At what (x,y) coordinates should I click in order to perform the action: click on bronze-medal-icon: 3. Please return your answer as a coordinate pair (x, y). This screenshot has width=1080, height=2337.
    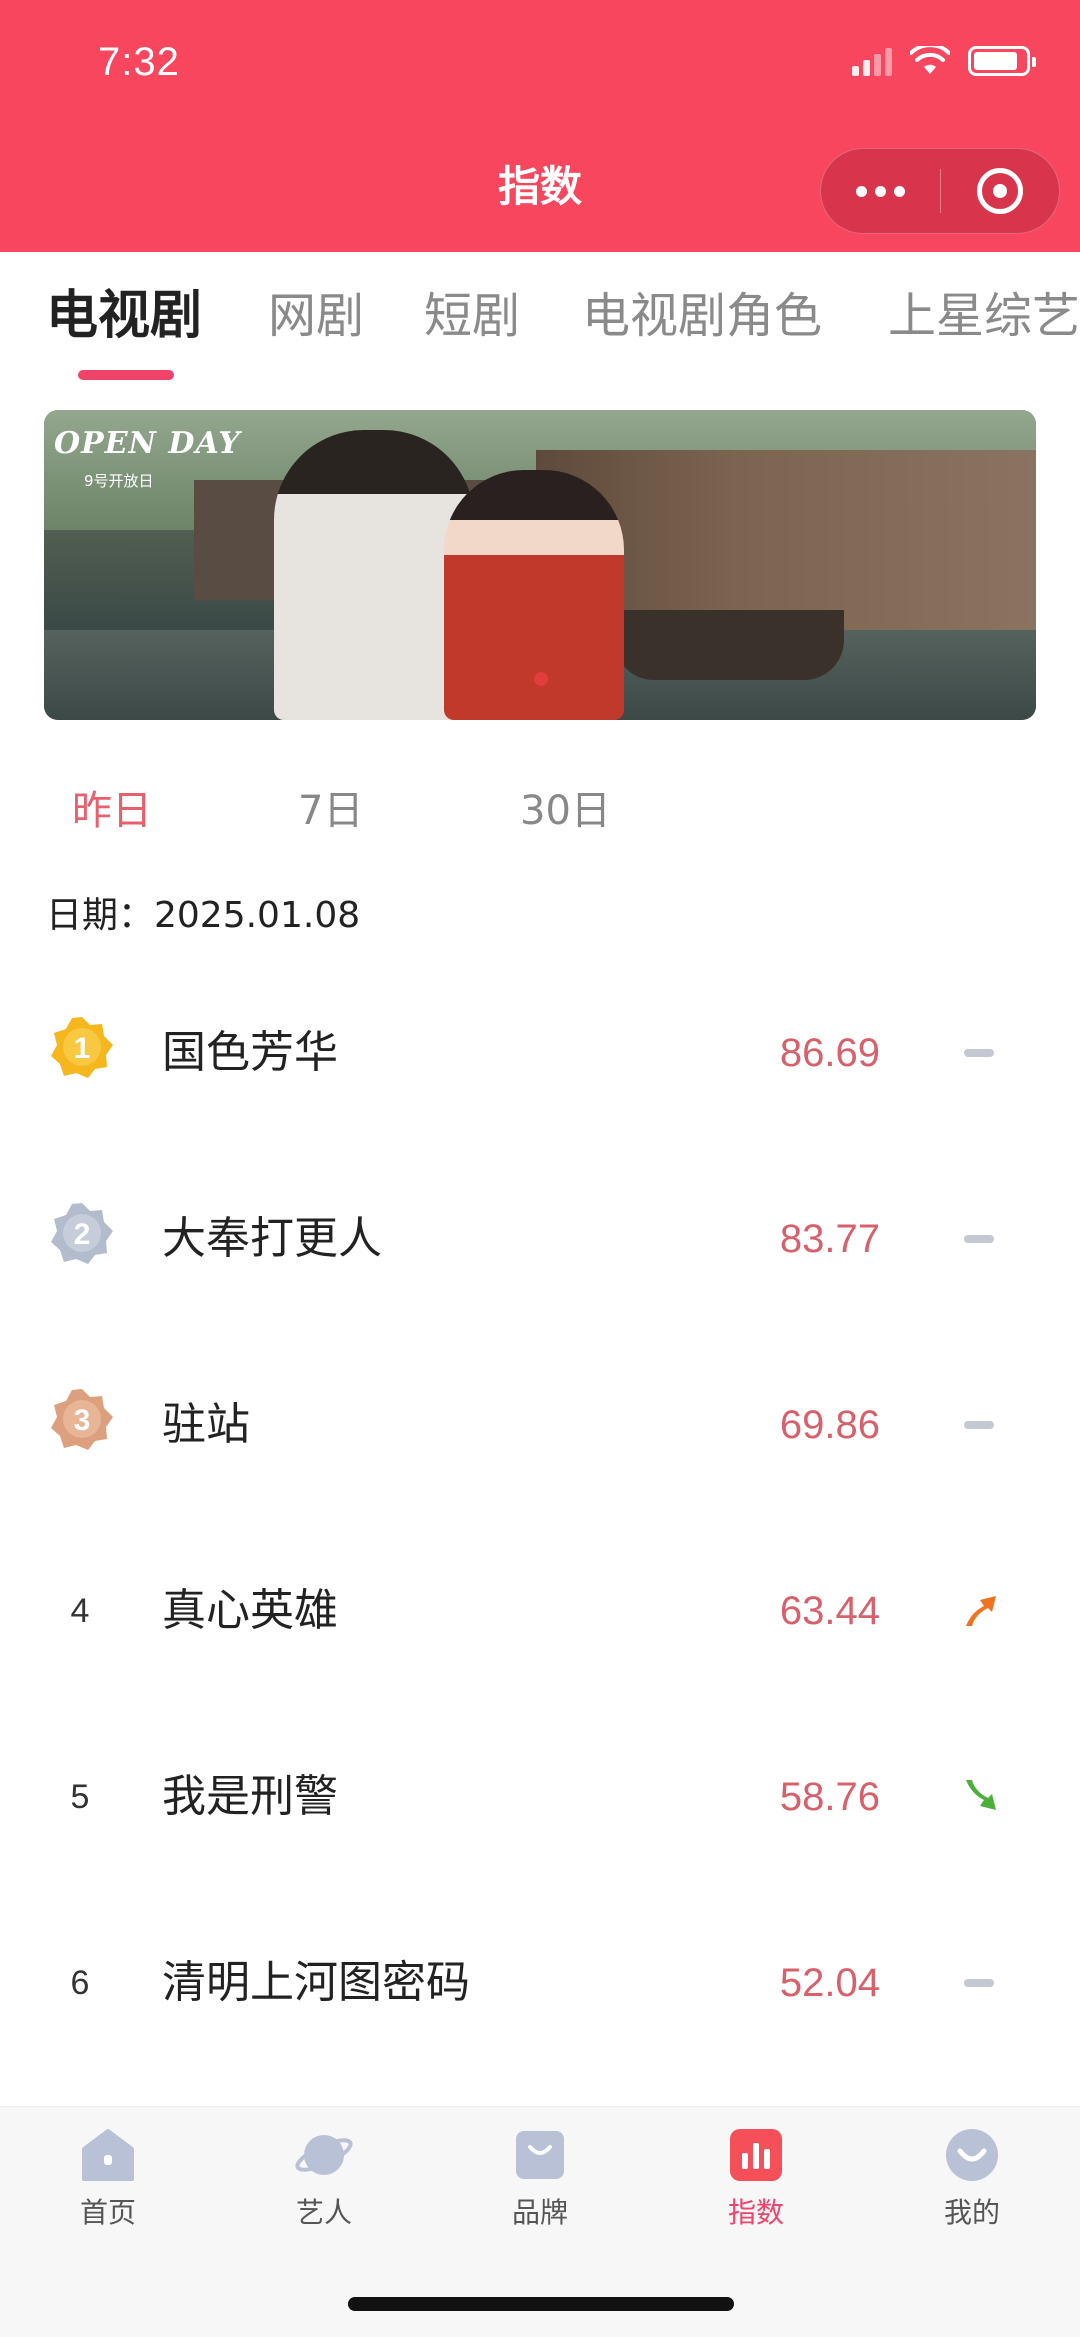
    Looking at the image, I should click on (82, 1419).